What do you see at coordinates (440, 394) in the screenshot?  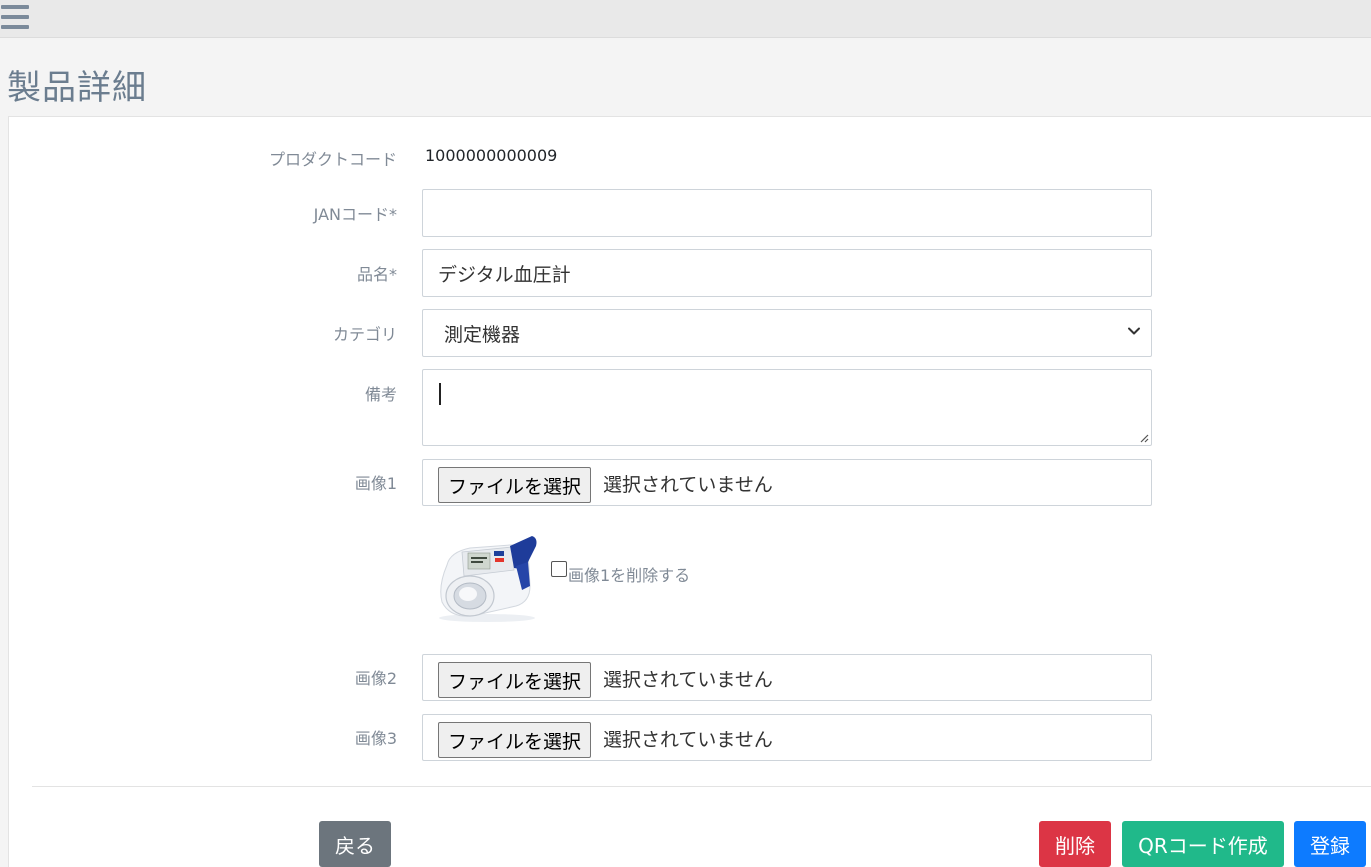 I see `text-cursor` at bounding box center [440, 394].